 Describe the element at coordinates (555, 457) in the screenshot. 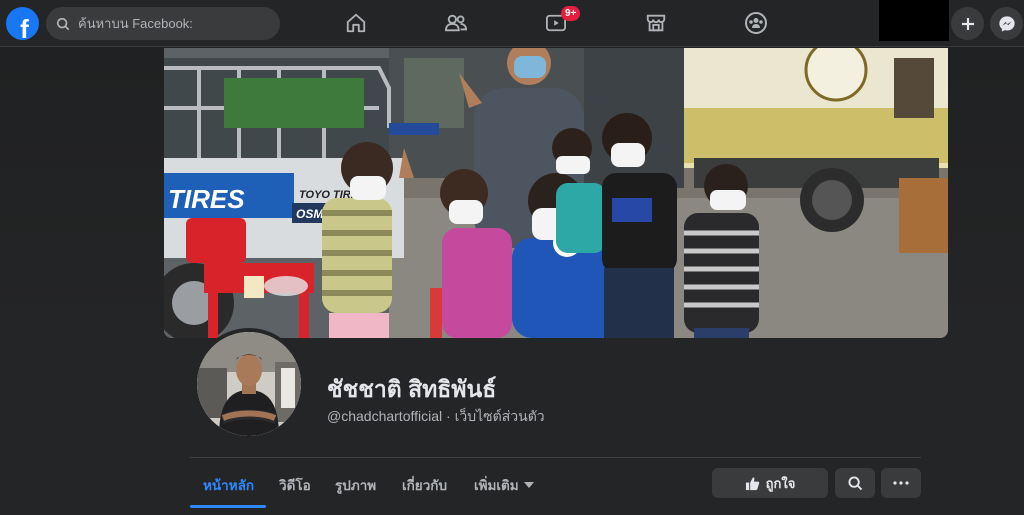

I see `header-divider` at that location.